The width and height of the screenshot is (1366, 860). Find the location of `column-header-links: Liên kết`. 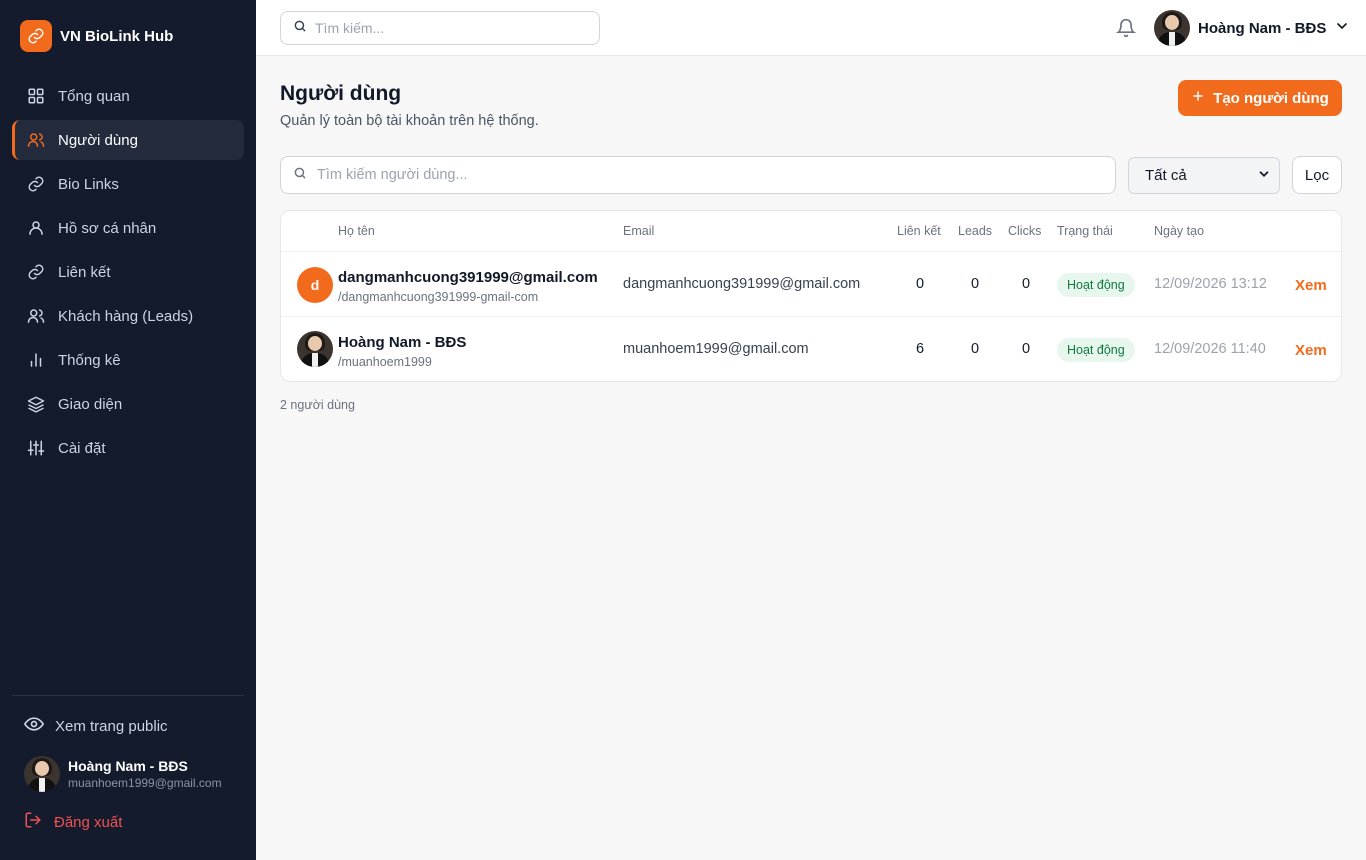

column-header-links: Liên kết is located at coordinates (919, 231).